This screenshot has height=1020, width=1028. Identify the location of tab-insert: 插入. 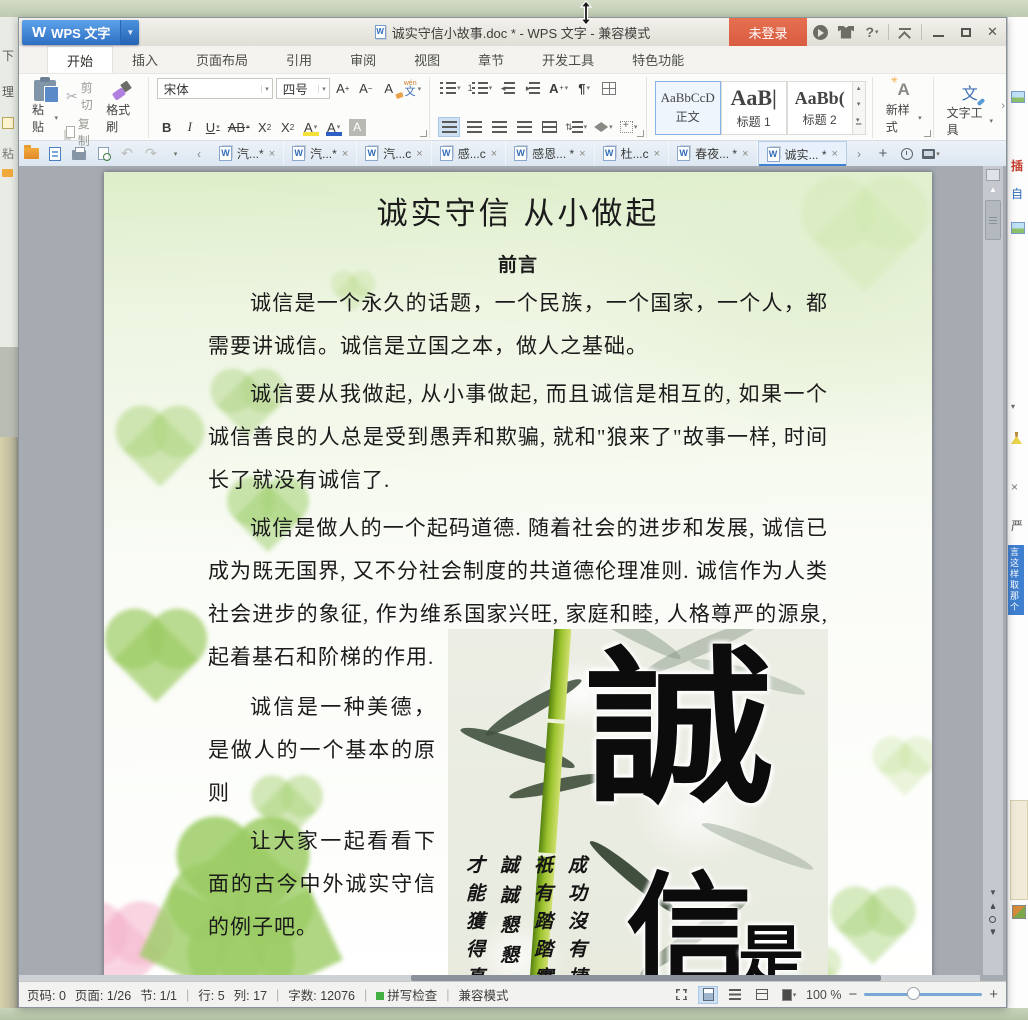
(145, 59).